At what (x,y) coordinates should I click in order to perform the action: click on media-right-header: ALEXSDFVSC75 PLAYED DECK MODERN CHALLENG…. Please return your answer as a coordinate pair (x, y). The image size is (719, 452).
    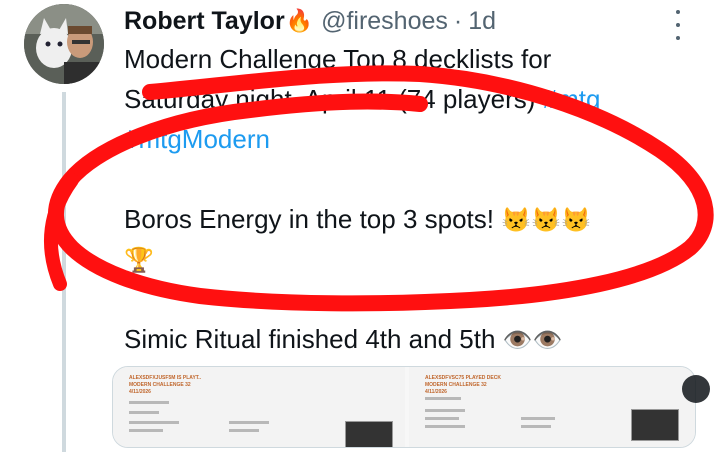
    Looking at the image, I should click on (463, 385).